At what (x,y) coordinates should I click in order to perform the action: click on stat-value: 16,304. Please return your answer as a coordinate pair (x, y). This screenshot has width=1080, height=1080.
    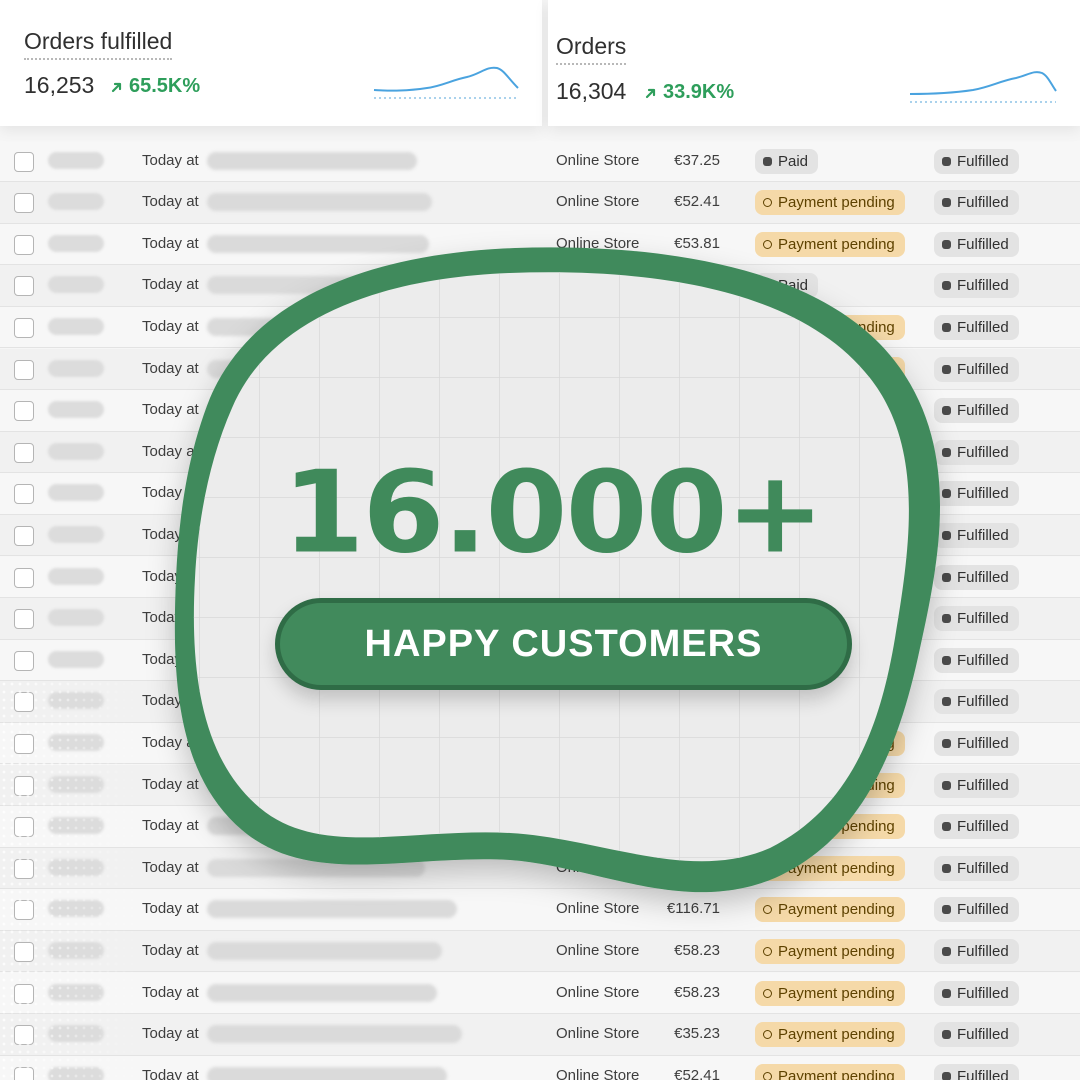
    Looking at the image, I should click on (591, 91).